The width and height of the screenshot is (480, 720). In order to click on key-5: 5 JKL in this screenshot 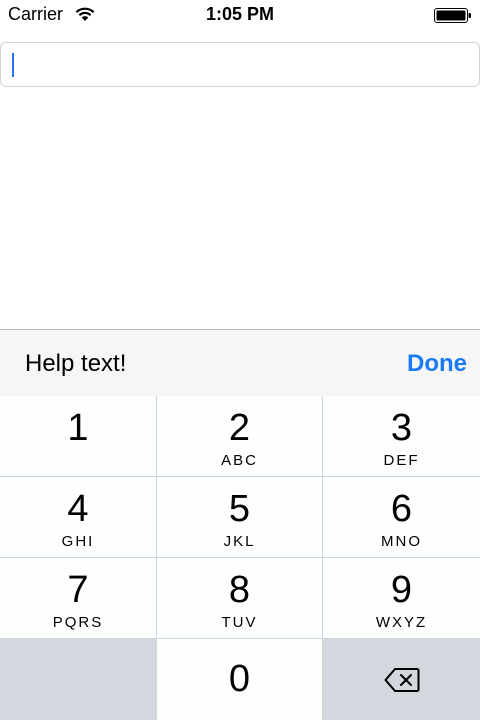, I will do `click(239, 517)`.